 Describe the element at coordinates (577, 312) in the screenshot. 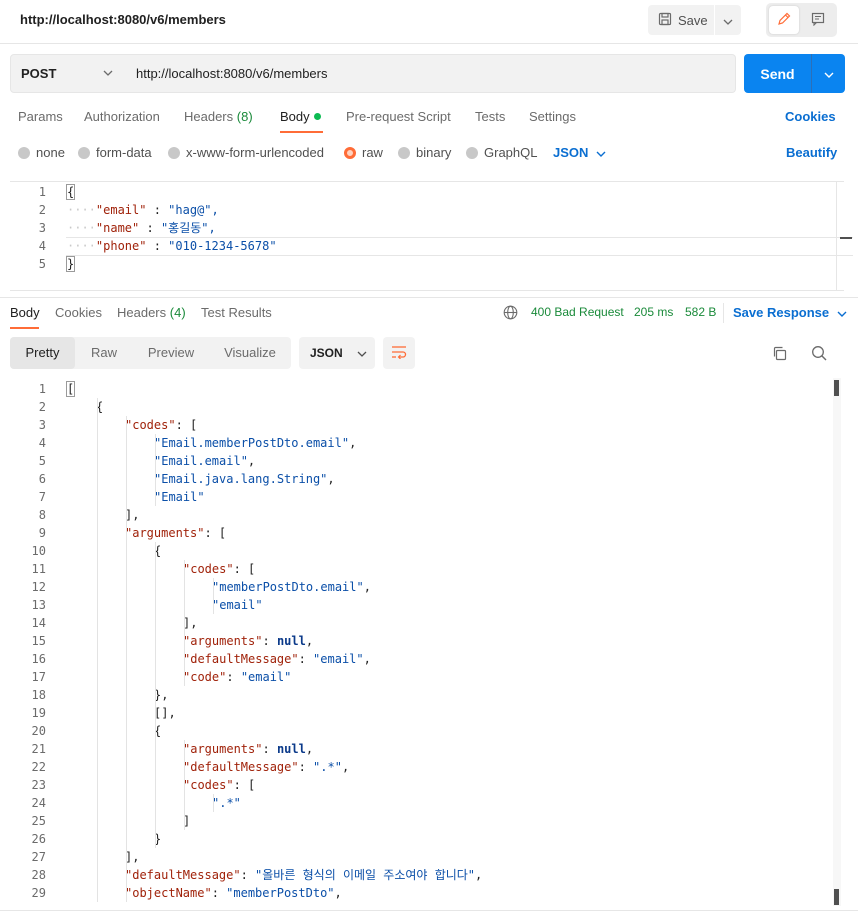

I see `status-code: 400 Bad Request` at that location.